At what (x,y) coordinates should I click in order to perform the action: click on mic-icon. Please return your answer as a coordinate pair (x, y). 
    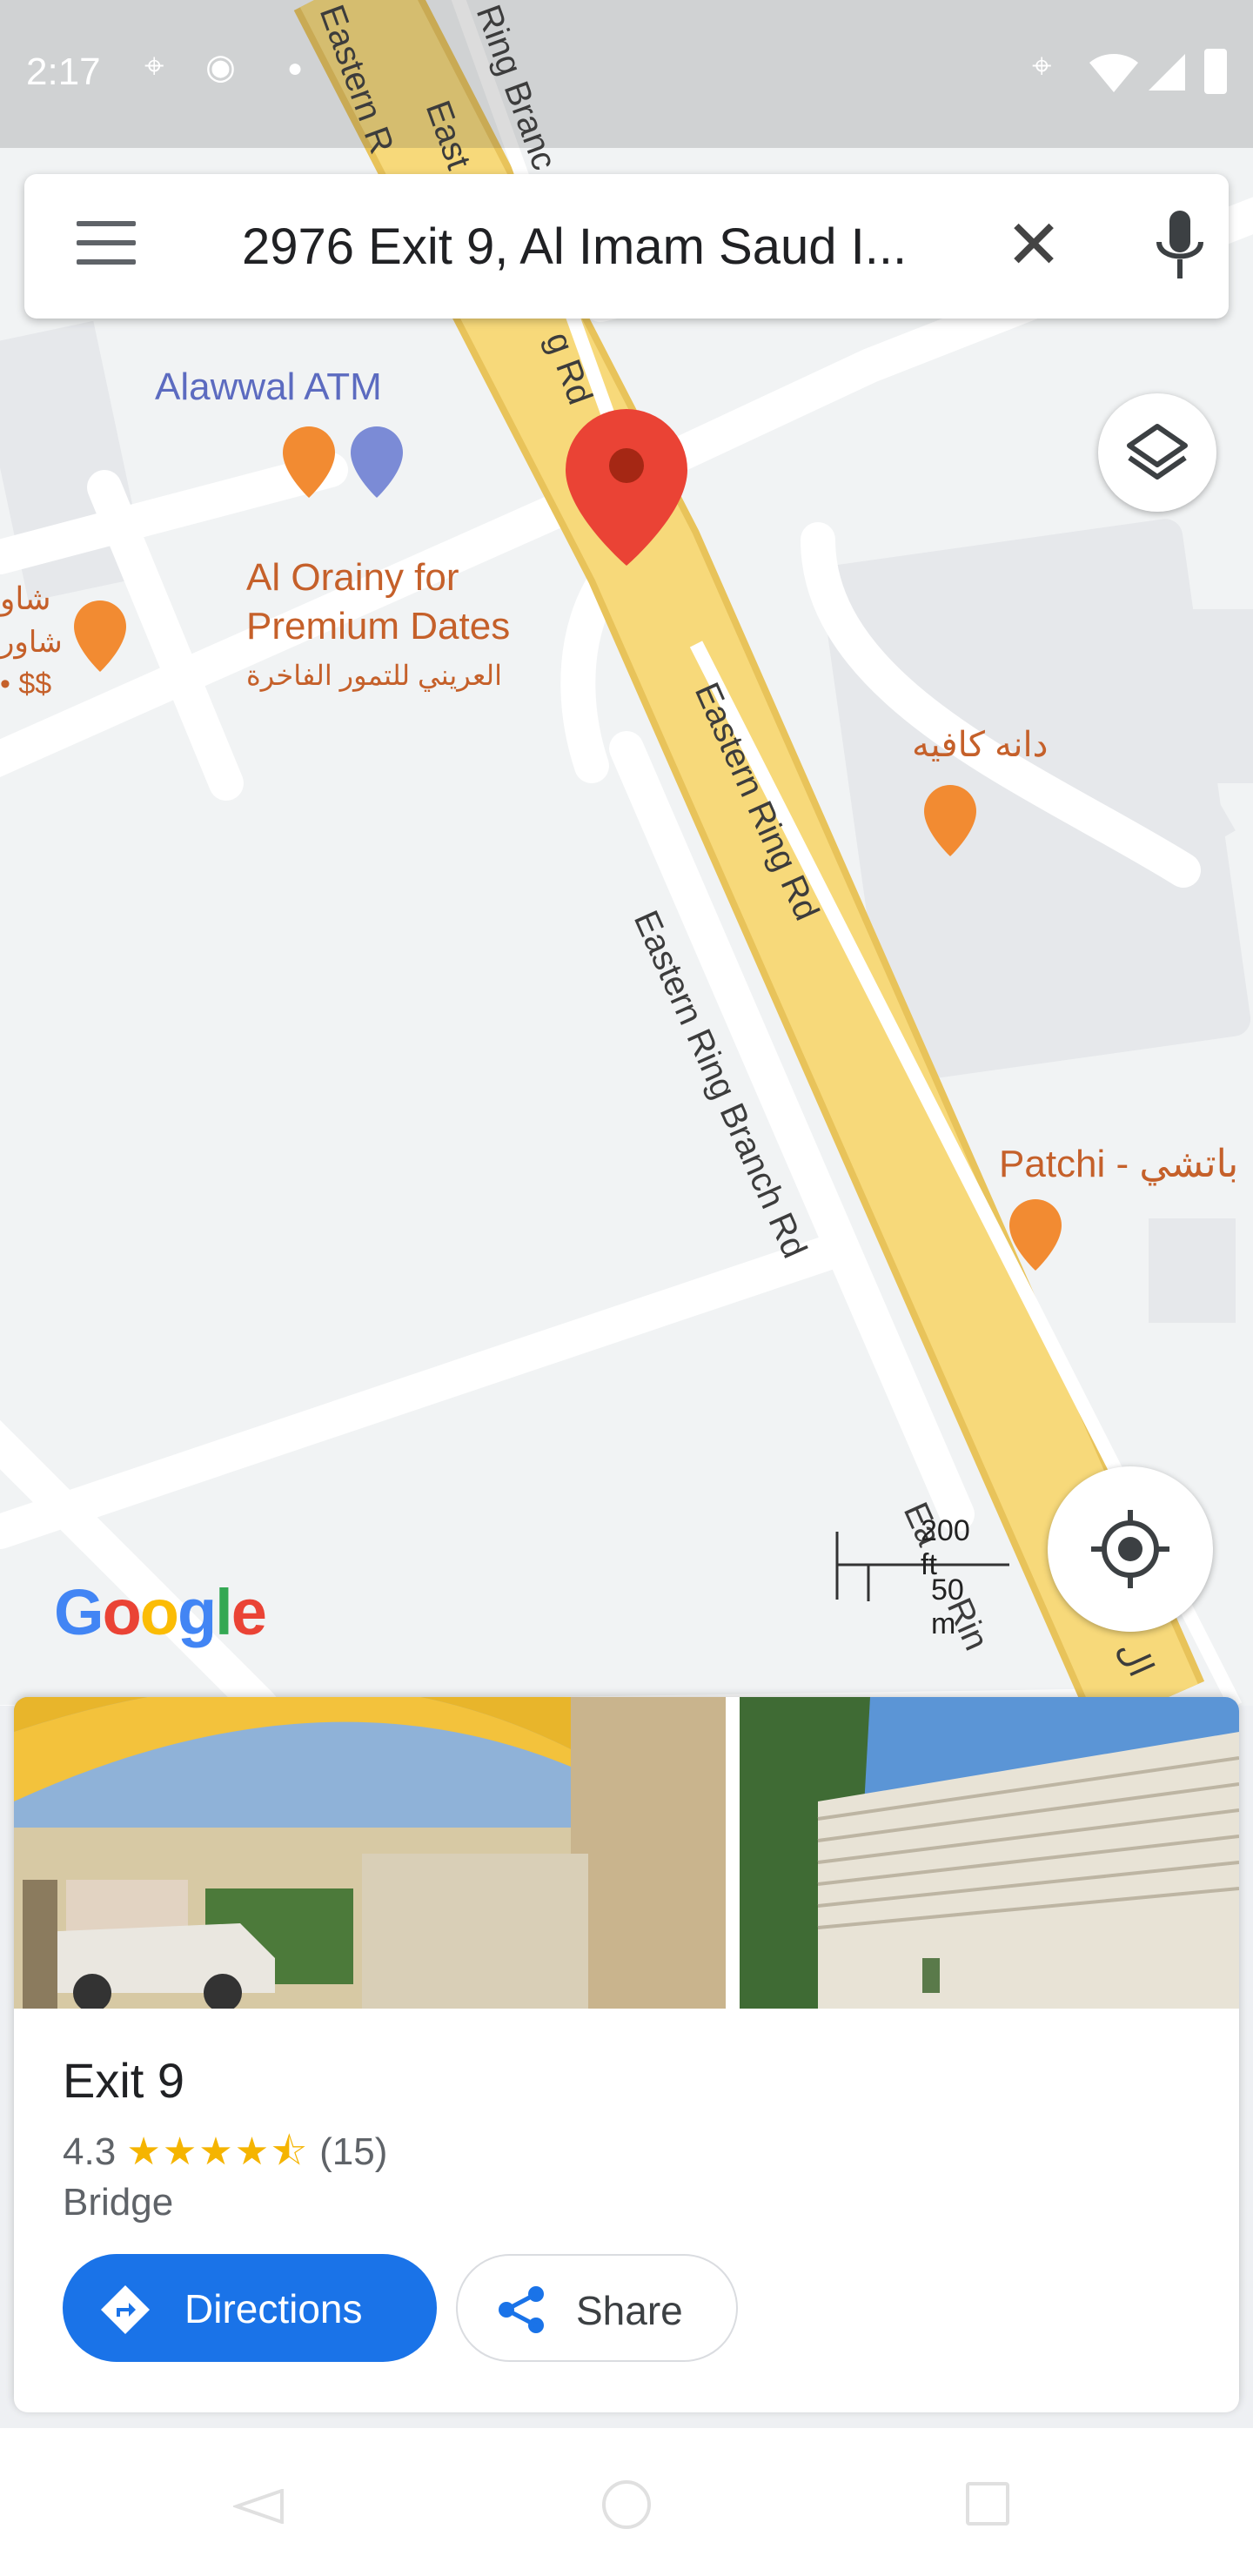
    Looking at the image, I should click on (1180, 247).